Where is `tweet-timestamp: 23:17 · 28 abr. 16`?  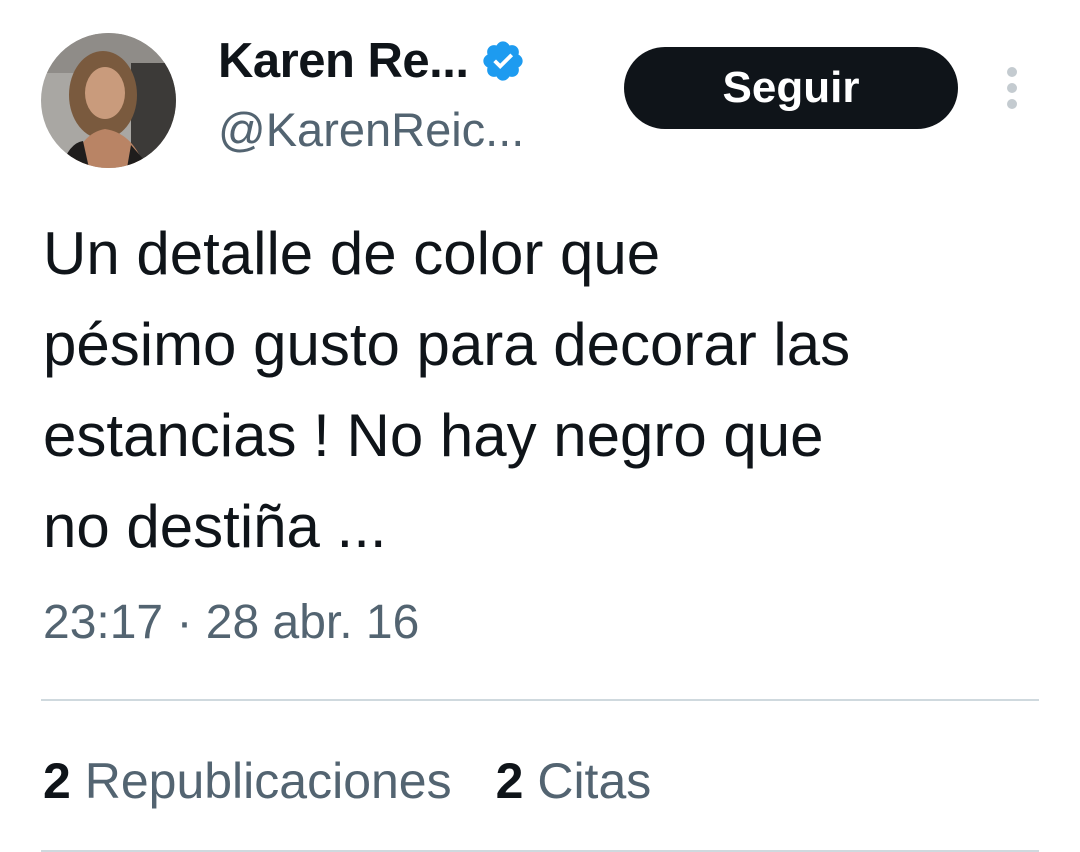 tweet-timestamp: 23:17 · 28 abr. 16 is located at coordinates (231, 622).